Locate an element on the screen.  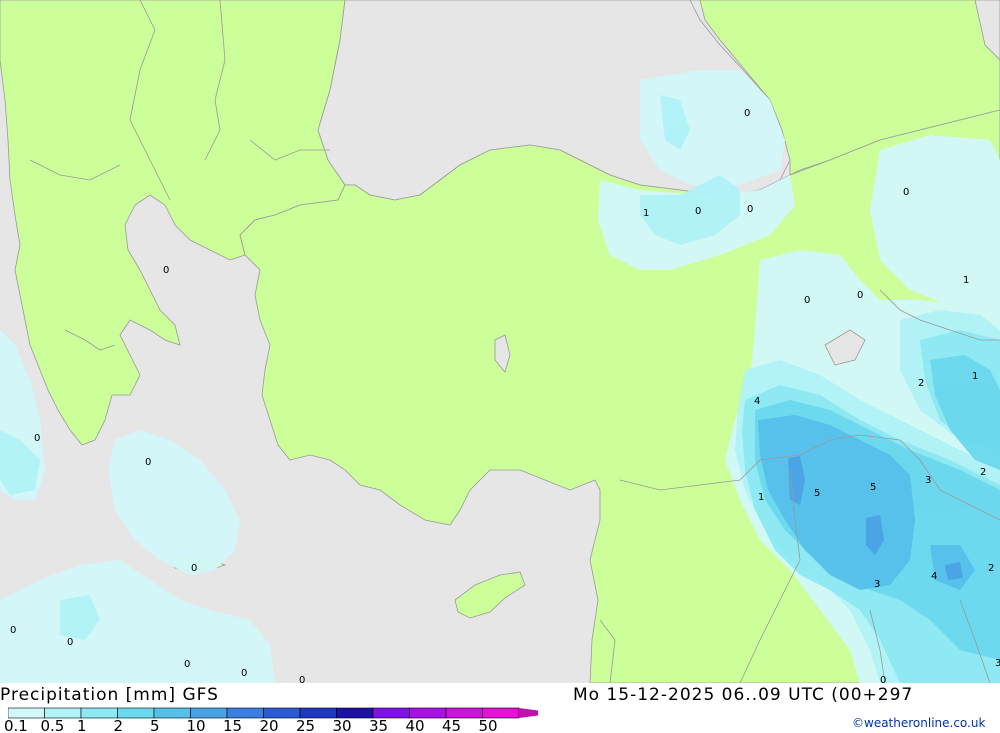
legend-label: 40 is located at coordinates (415, 725).